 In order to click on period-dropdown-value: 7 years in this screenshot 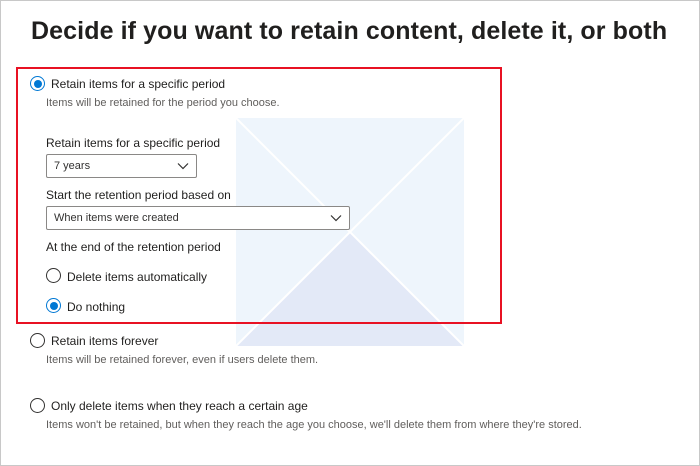, I will do `click(72, 166)`.